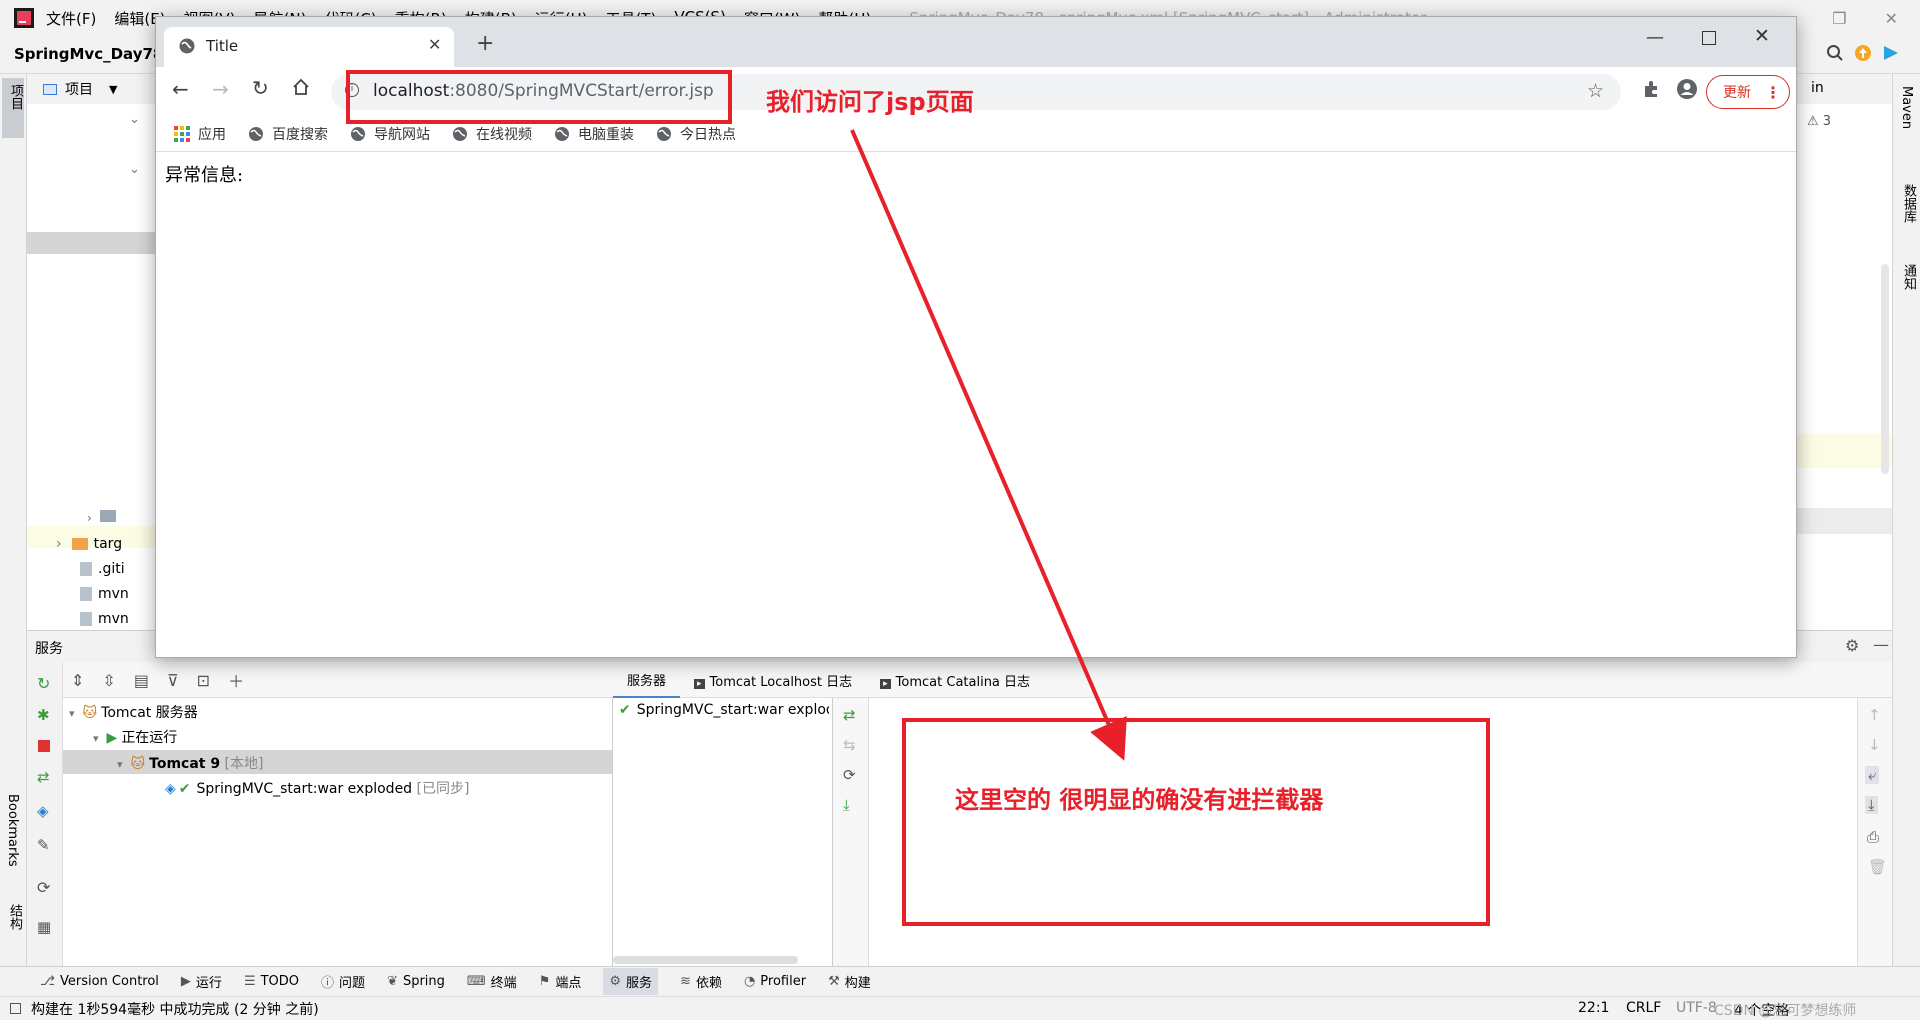 This screenshot has width=1920, height=1020. What do you see at coordinates (849, 981) in the screenshot?
I see `bottom-tab: ⚒ 构建` at bounding box center [849, 981].